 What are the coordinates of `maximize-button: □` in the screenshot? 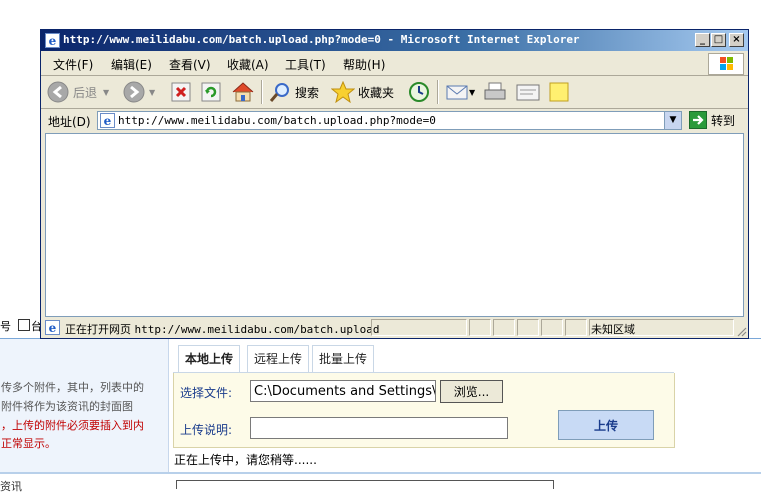 It's located at (718, 40).